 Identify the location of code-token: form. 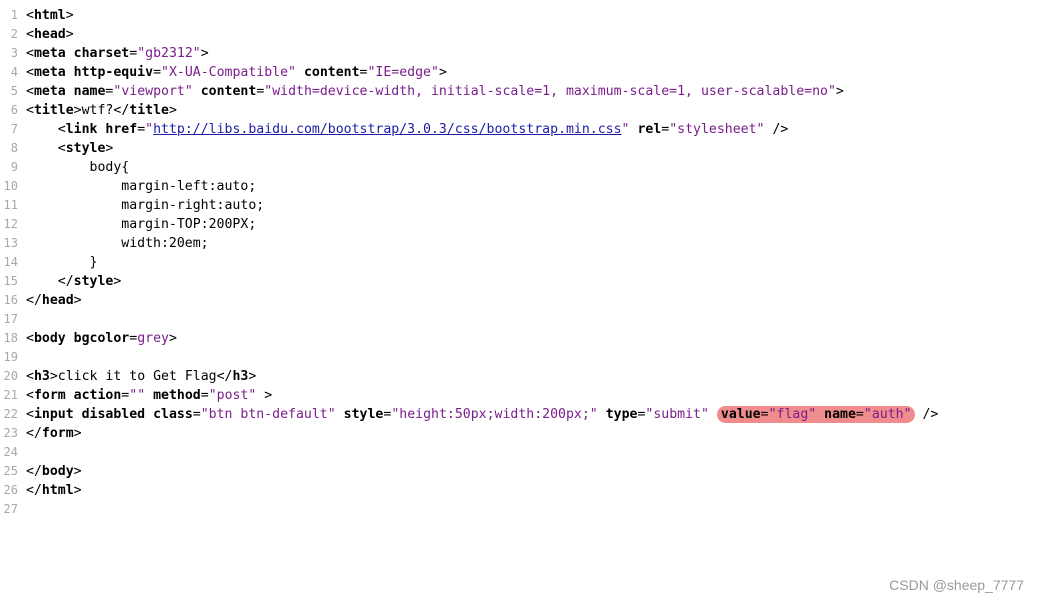
(57, 433).